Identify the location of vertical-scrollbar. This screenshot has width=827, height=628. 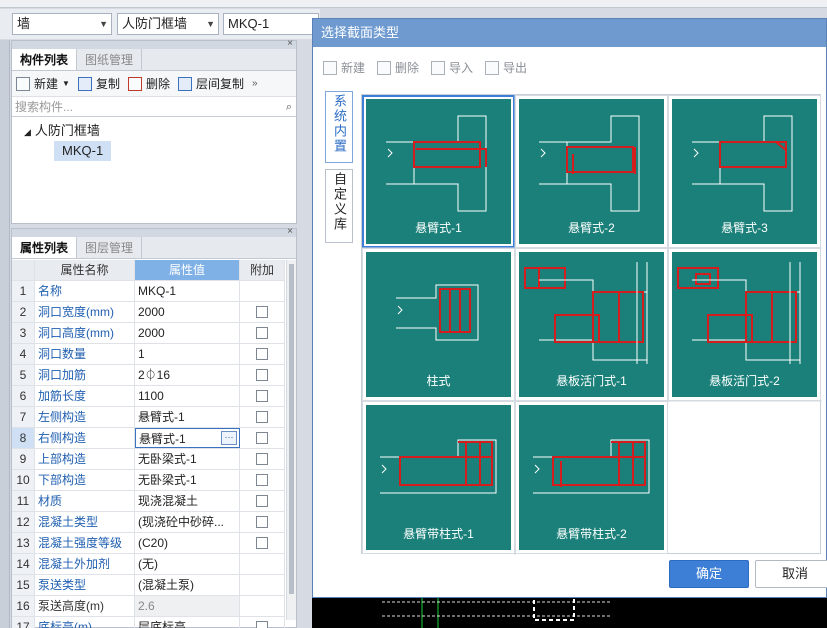
(291, 440).